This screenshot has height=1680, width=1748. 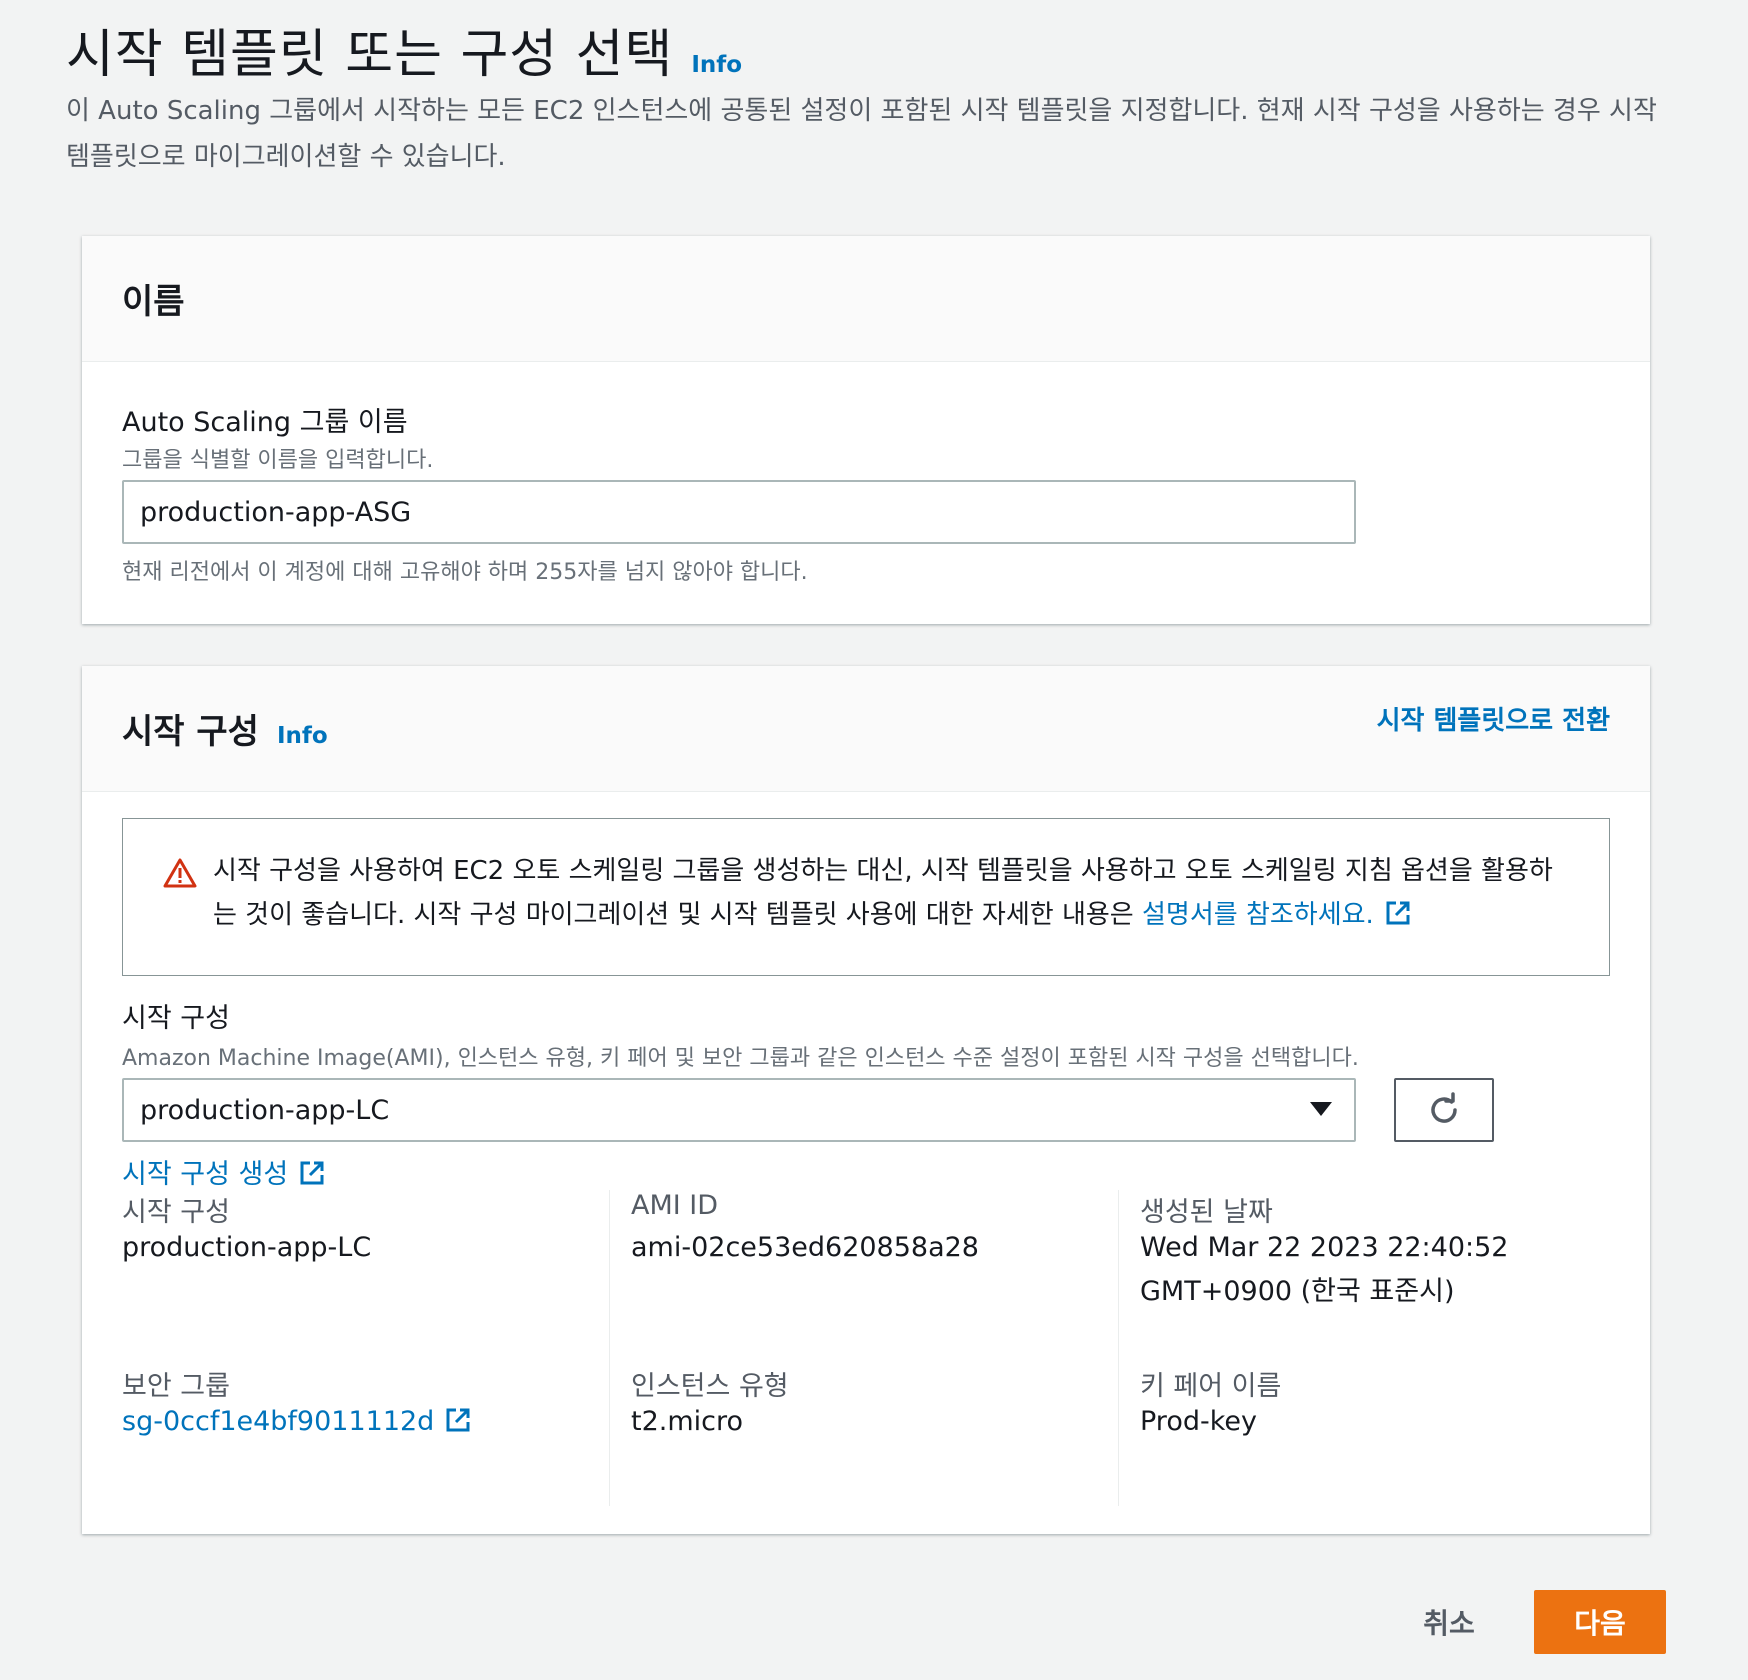 I want to click on ami-id-value: ami-02ce53ed620858a28, so click(x=805, y=1247).